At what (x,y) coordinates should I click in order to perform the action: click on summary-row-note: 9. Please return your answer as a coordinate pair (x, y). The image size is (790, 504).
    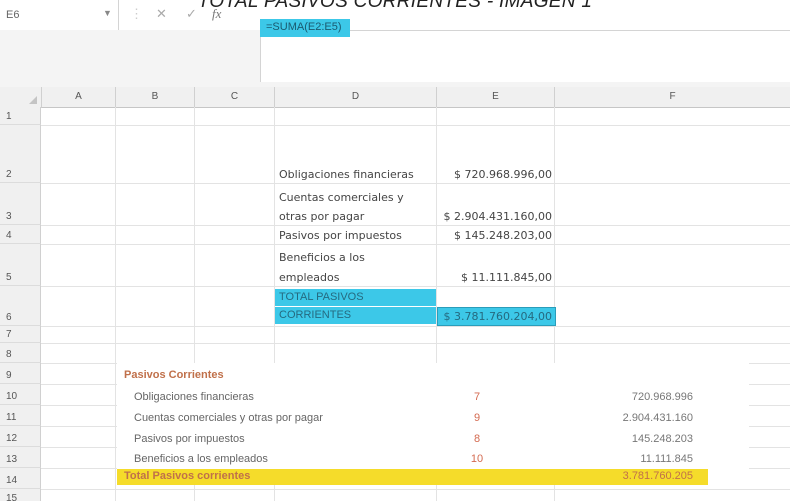
    Looking at the image, I should click on (477, 418).